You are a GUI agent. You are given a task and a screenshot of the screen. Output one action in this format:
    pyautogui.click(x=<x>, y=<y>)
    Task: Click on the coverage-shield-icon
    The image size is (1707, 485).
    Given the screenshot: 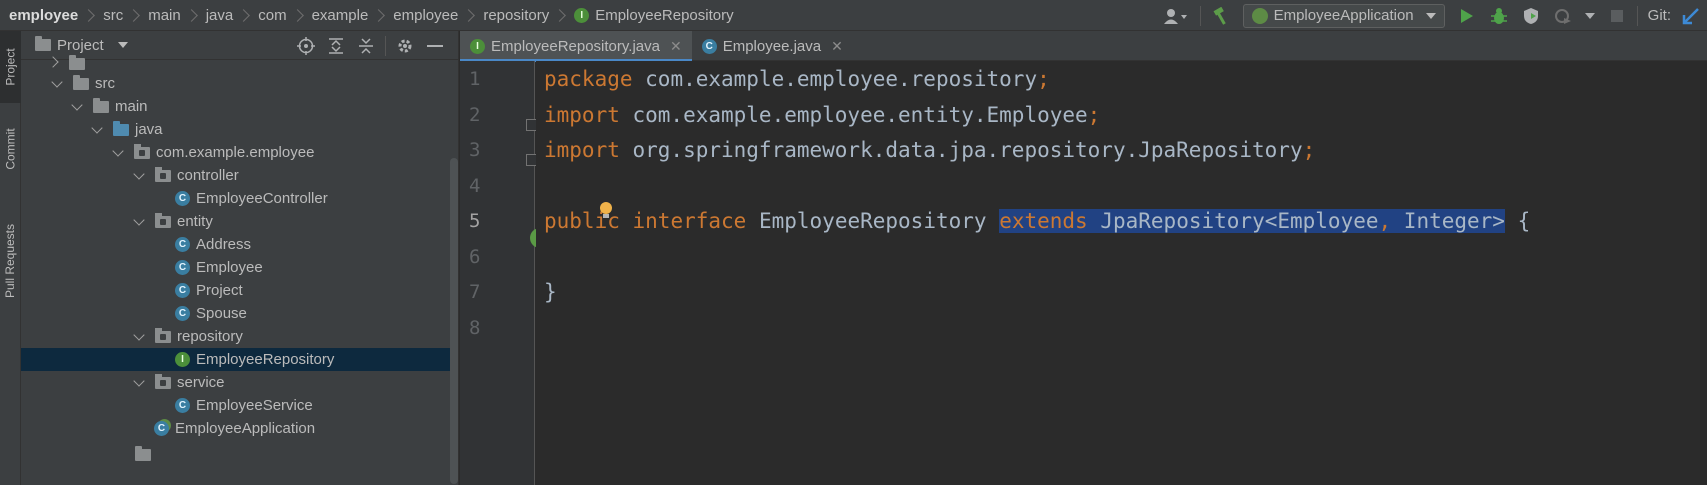 What is the action you would take?
    pyautogui.click(x=1531, y=16)
    